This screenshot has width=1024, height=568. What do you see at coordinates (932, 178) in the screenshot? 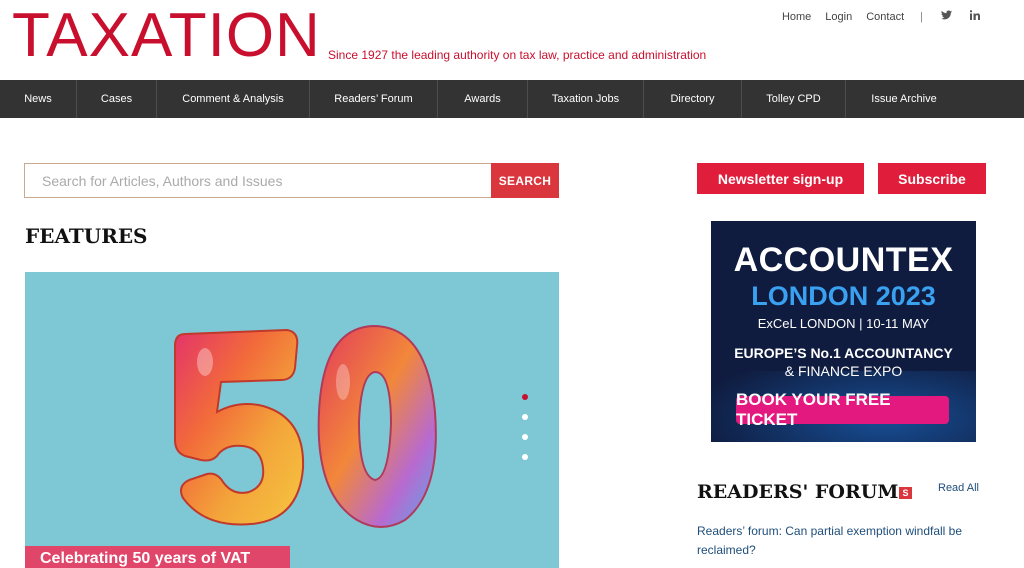
I see `subscribe-button: Subscribe` at bounding box center [932, 178].